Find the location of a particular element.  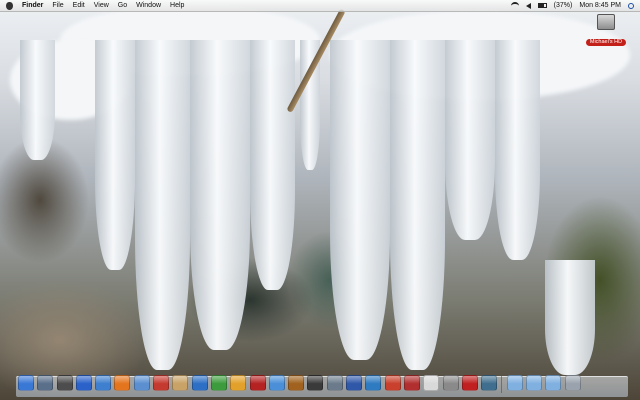

battery-icon is located at coordinates (542, 5).